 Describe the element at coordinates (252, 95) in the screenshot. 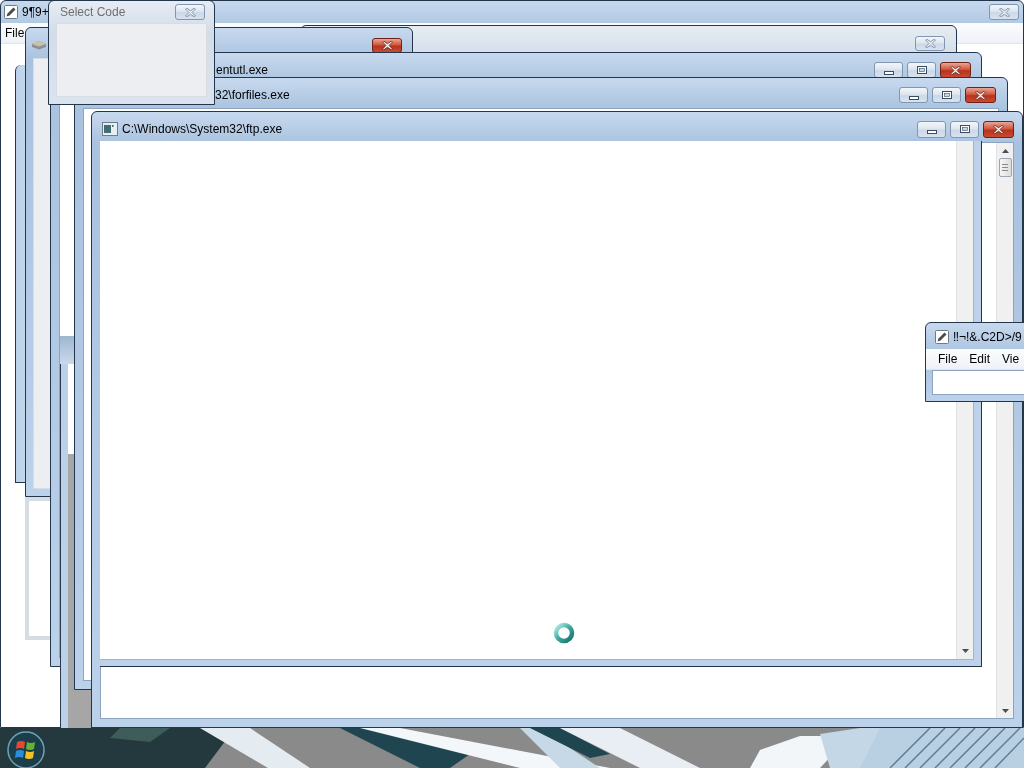

I see `window-title: 32\forfiles.exe` at that location.